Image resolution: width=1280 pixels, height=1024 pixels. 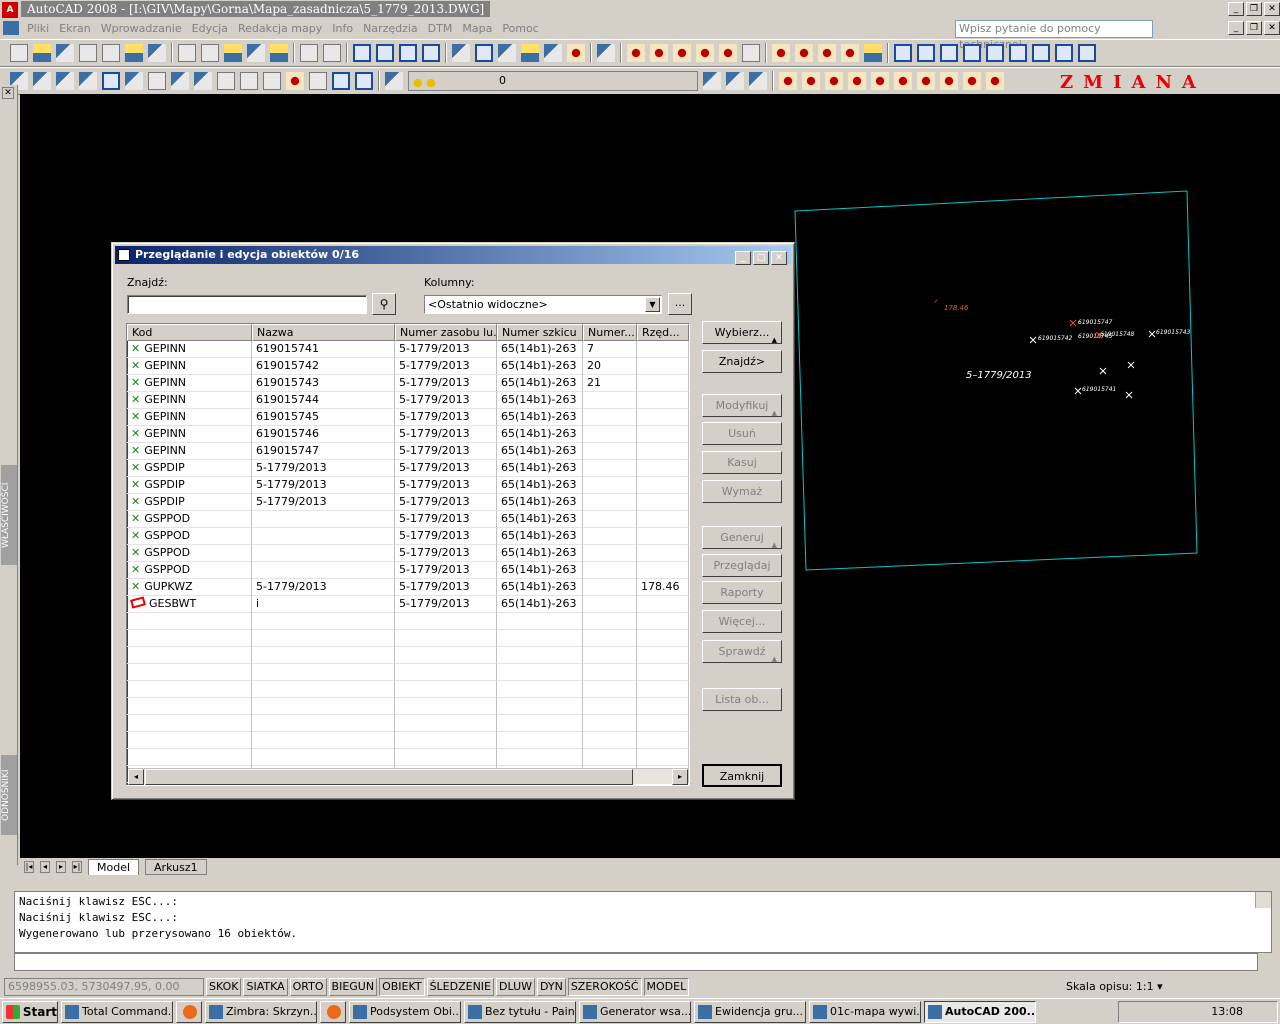 What do you see at coordinates (788, 81) in the screenshot?
I see `label-tool-1-icon` at bounding box center [788, 81].